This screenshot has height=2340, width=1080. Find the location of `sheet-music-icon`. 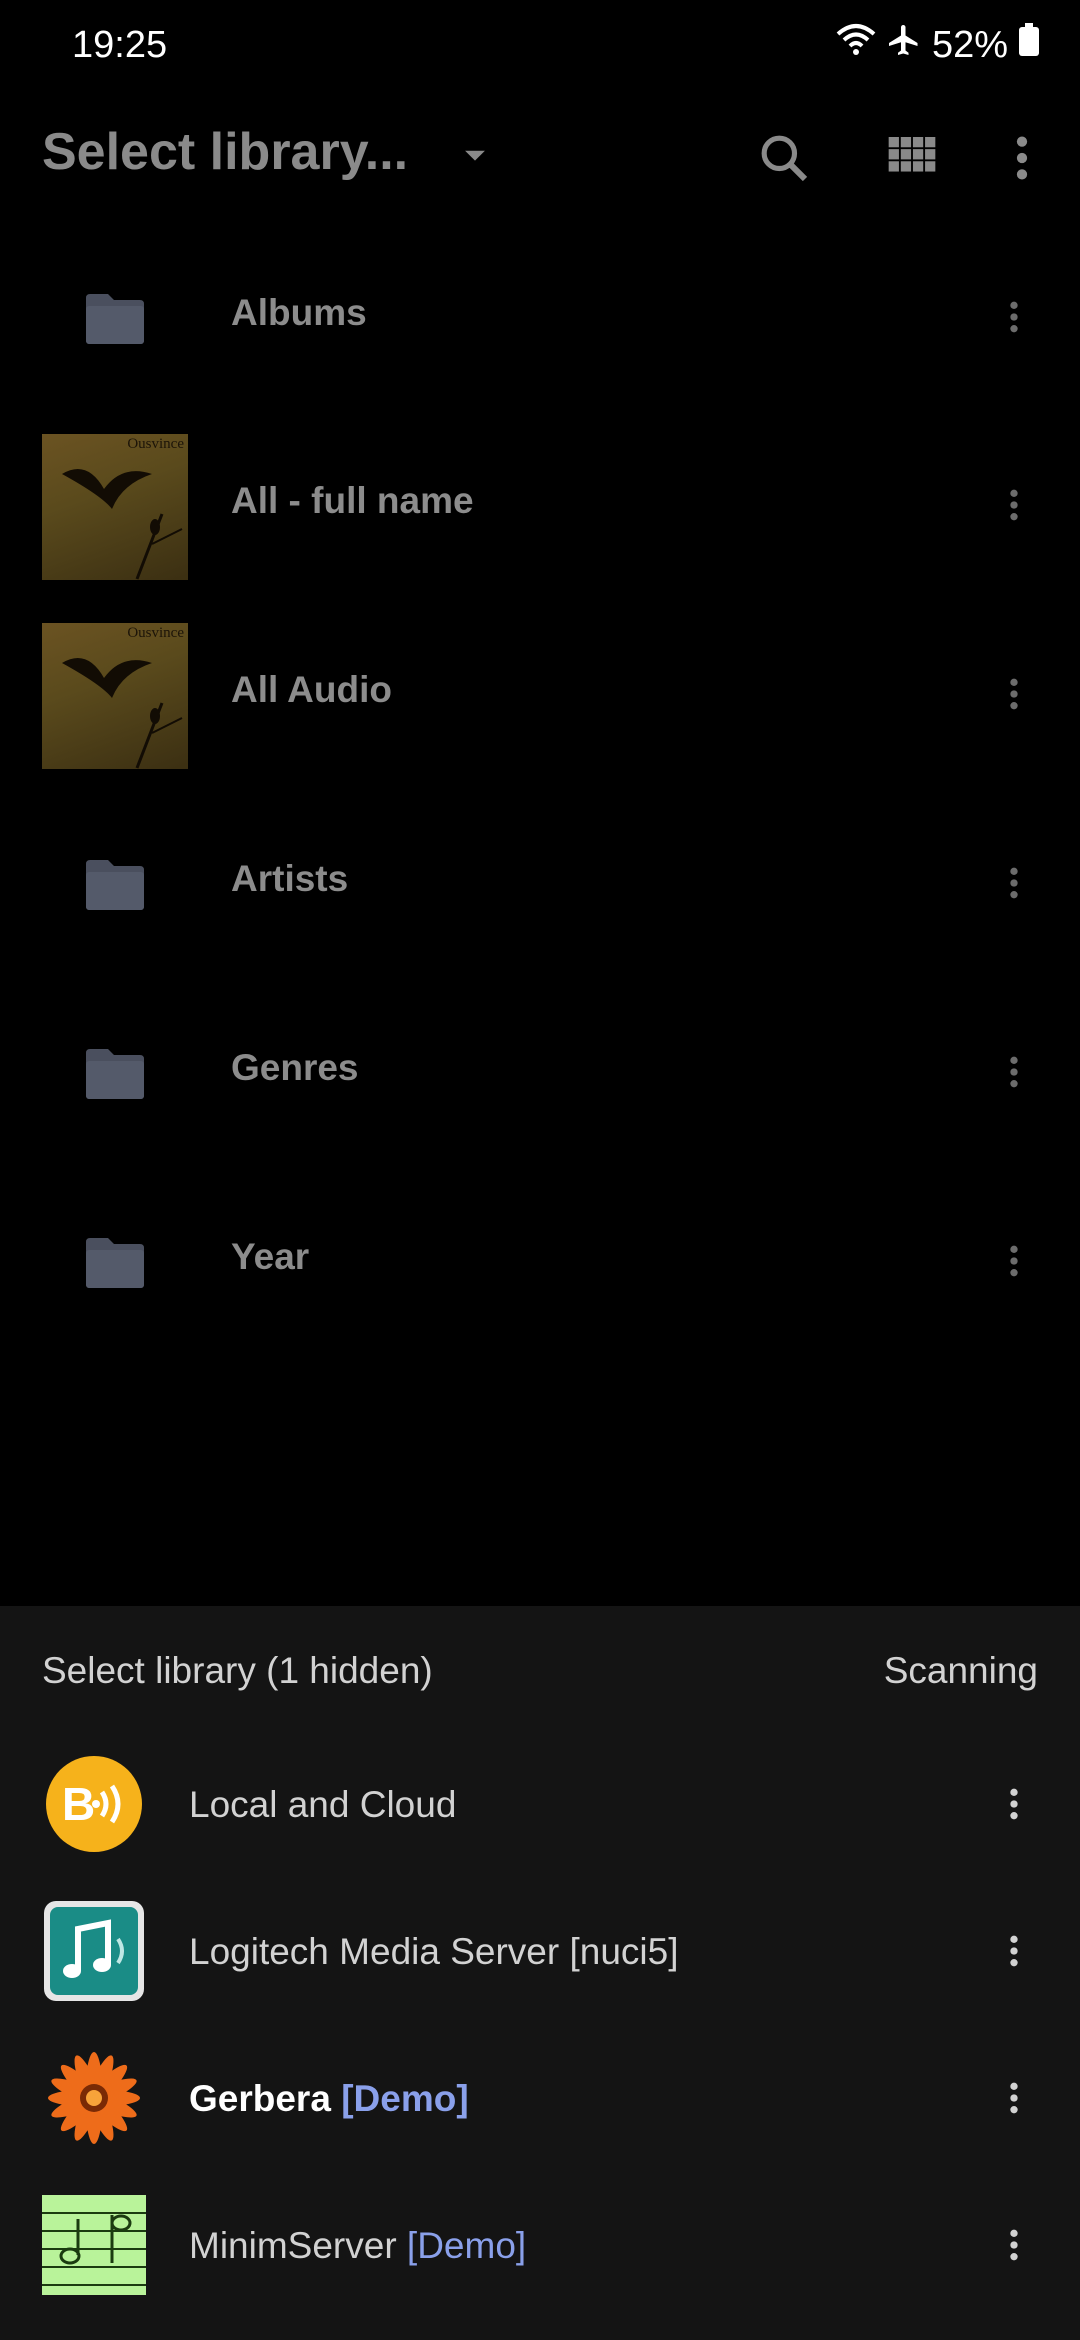

sheet-music-icon is located at coordinates (94, 2245).